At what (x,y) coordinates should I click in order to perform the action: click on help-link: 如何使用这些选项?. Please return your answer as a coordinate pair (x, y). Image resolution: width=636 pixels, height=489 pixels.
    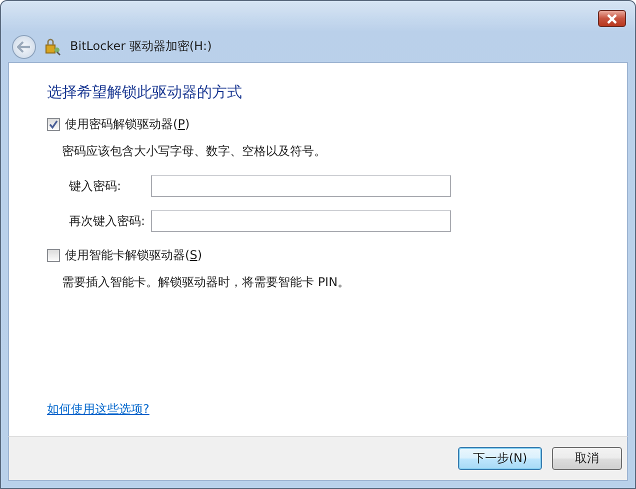
    Looking at the image, I should click on (98, 409).